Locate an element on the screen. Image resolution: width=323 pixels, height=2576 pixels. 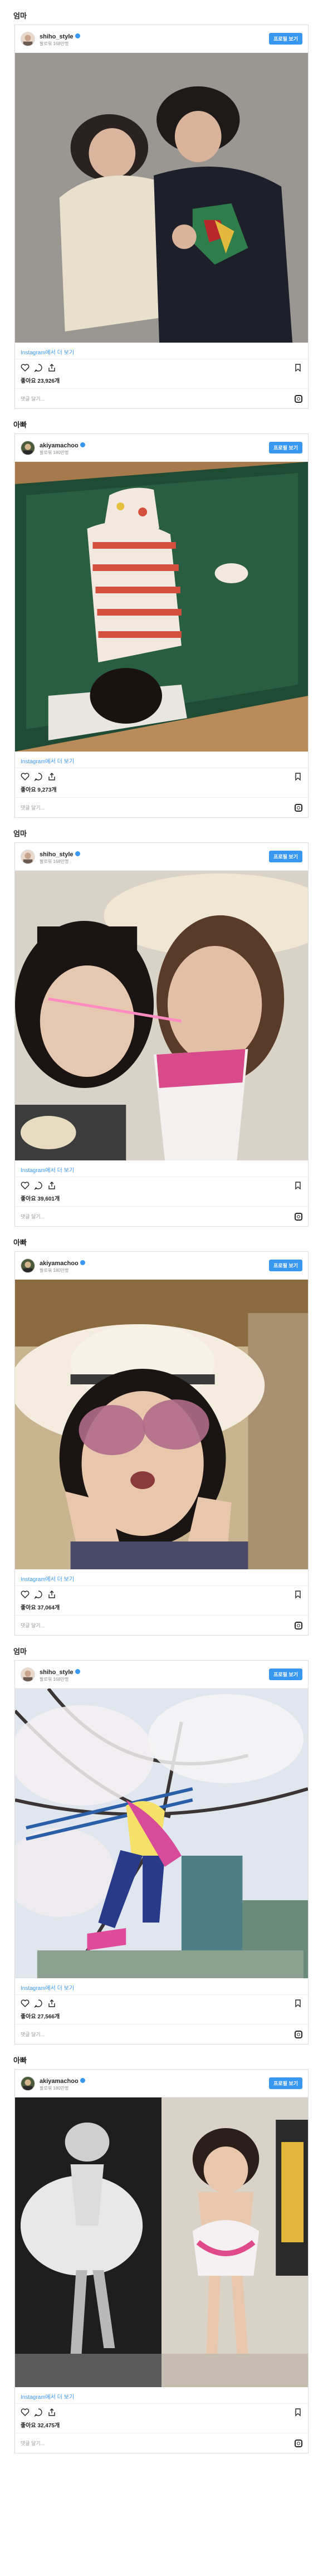
like-count: 좋아요 32,475개 is located at coordinates (40, 2426).